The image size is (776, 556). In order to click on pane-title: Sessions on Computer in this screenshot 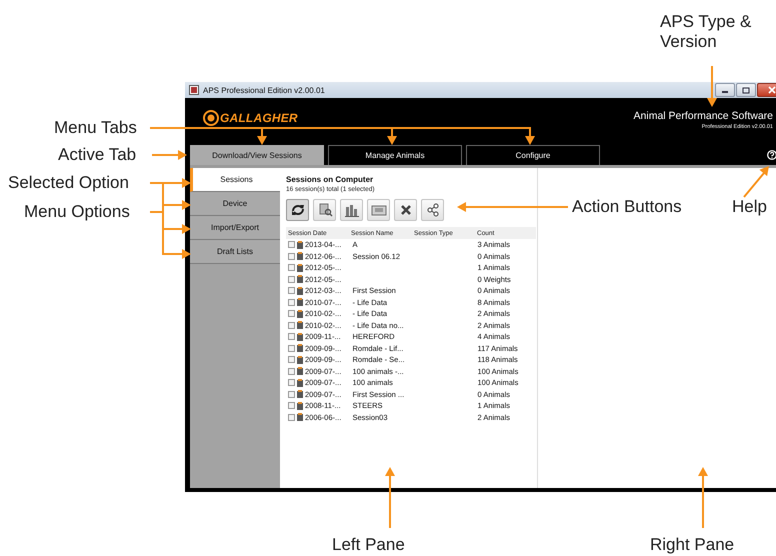, I will do `click(330, 179)`.